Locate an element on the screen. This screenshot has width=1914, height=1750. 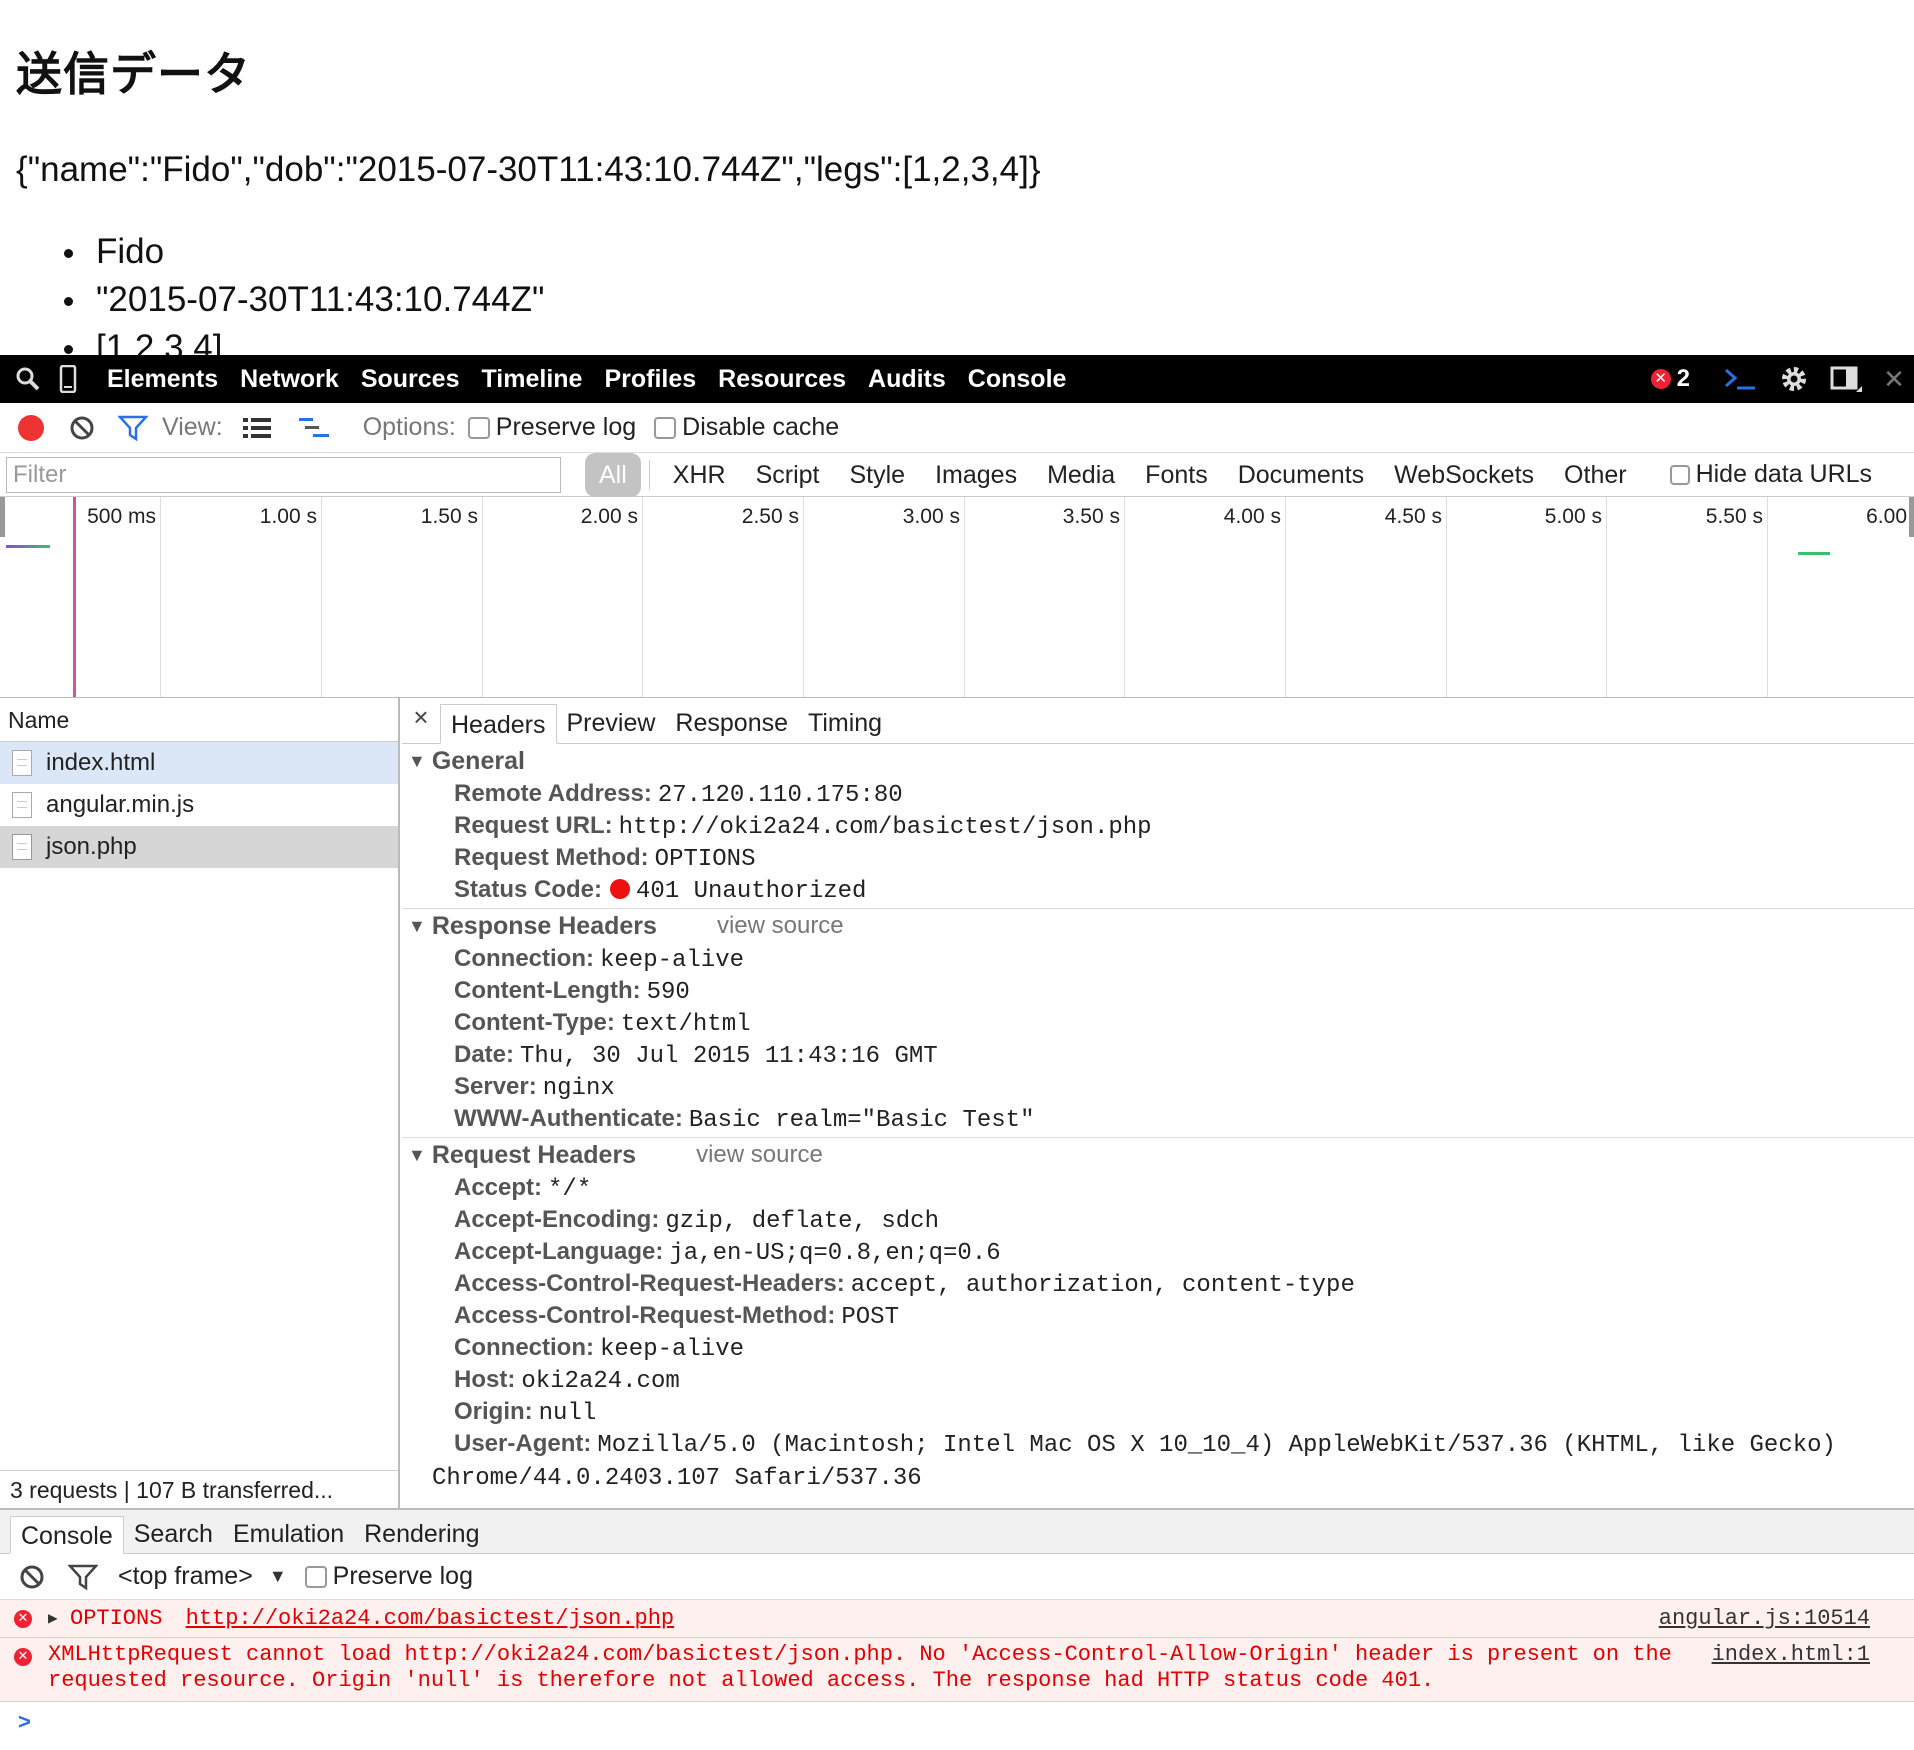
close-details-icon: × is located at coordinates (421, 721).